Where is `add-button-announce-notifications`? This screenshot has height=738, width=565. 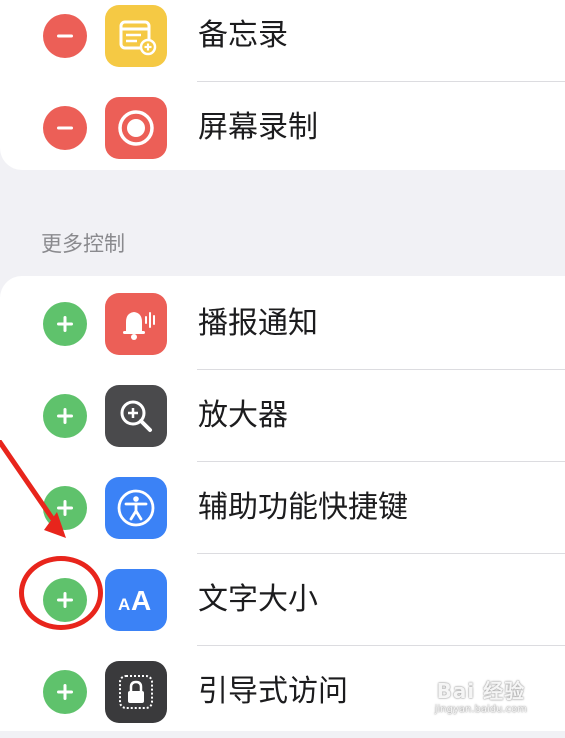
add-button-announce-notifications is located at coordinates (65, 324).